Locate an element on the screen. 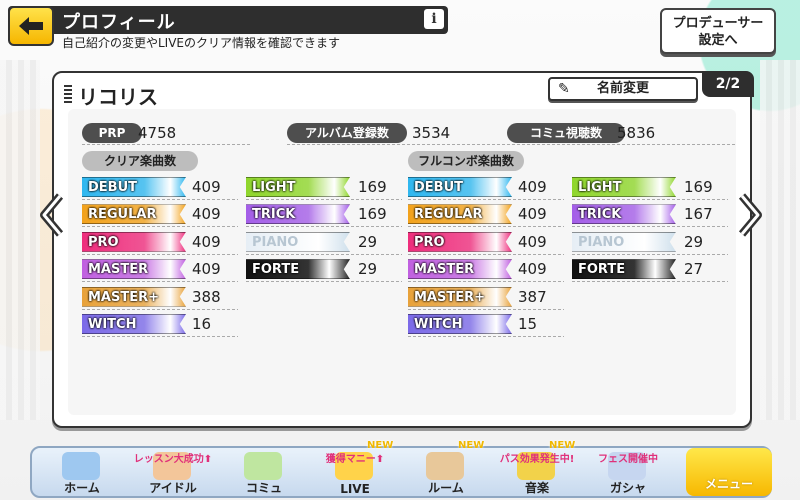  fullcombo-master-plus-tag: MASTER+ is located at coordinates (460, 296).